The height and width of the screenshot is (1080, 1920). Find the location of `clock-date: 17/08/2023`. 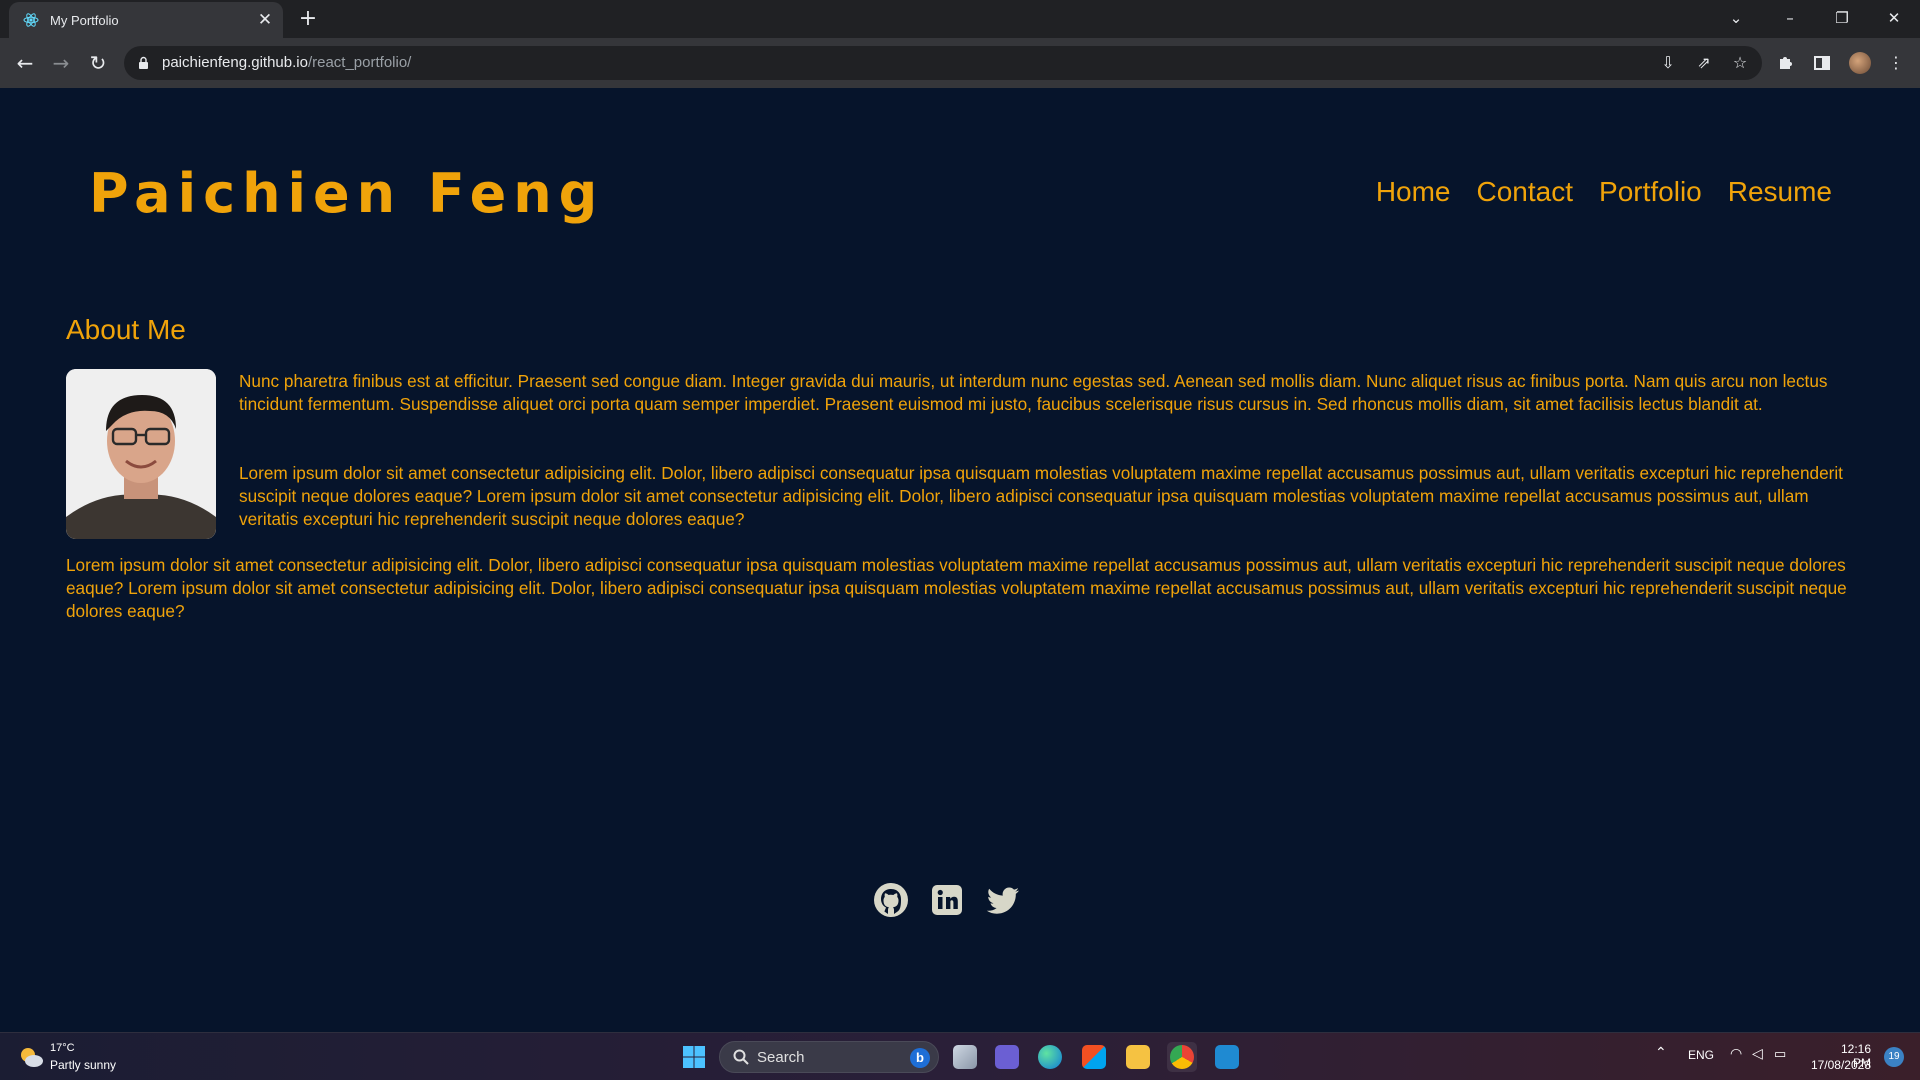

clock-date: 17/08/2023 is located at coordinates (1840, 1065).